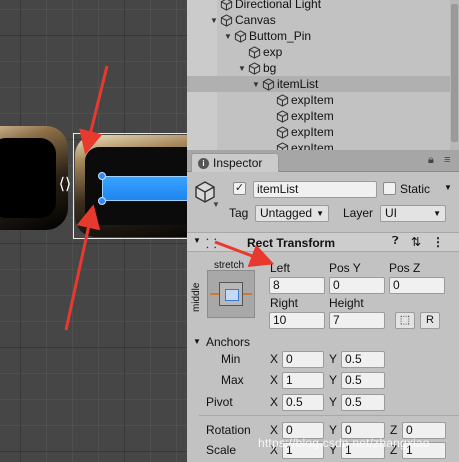 This screenshot has height=462, width=459. Describe the element at coordinates (284, 303) in the screenshot. I see `right-label: Right` at that location.